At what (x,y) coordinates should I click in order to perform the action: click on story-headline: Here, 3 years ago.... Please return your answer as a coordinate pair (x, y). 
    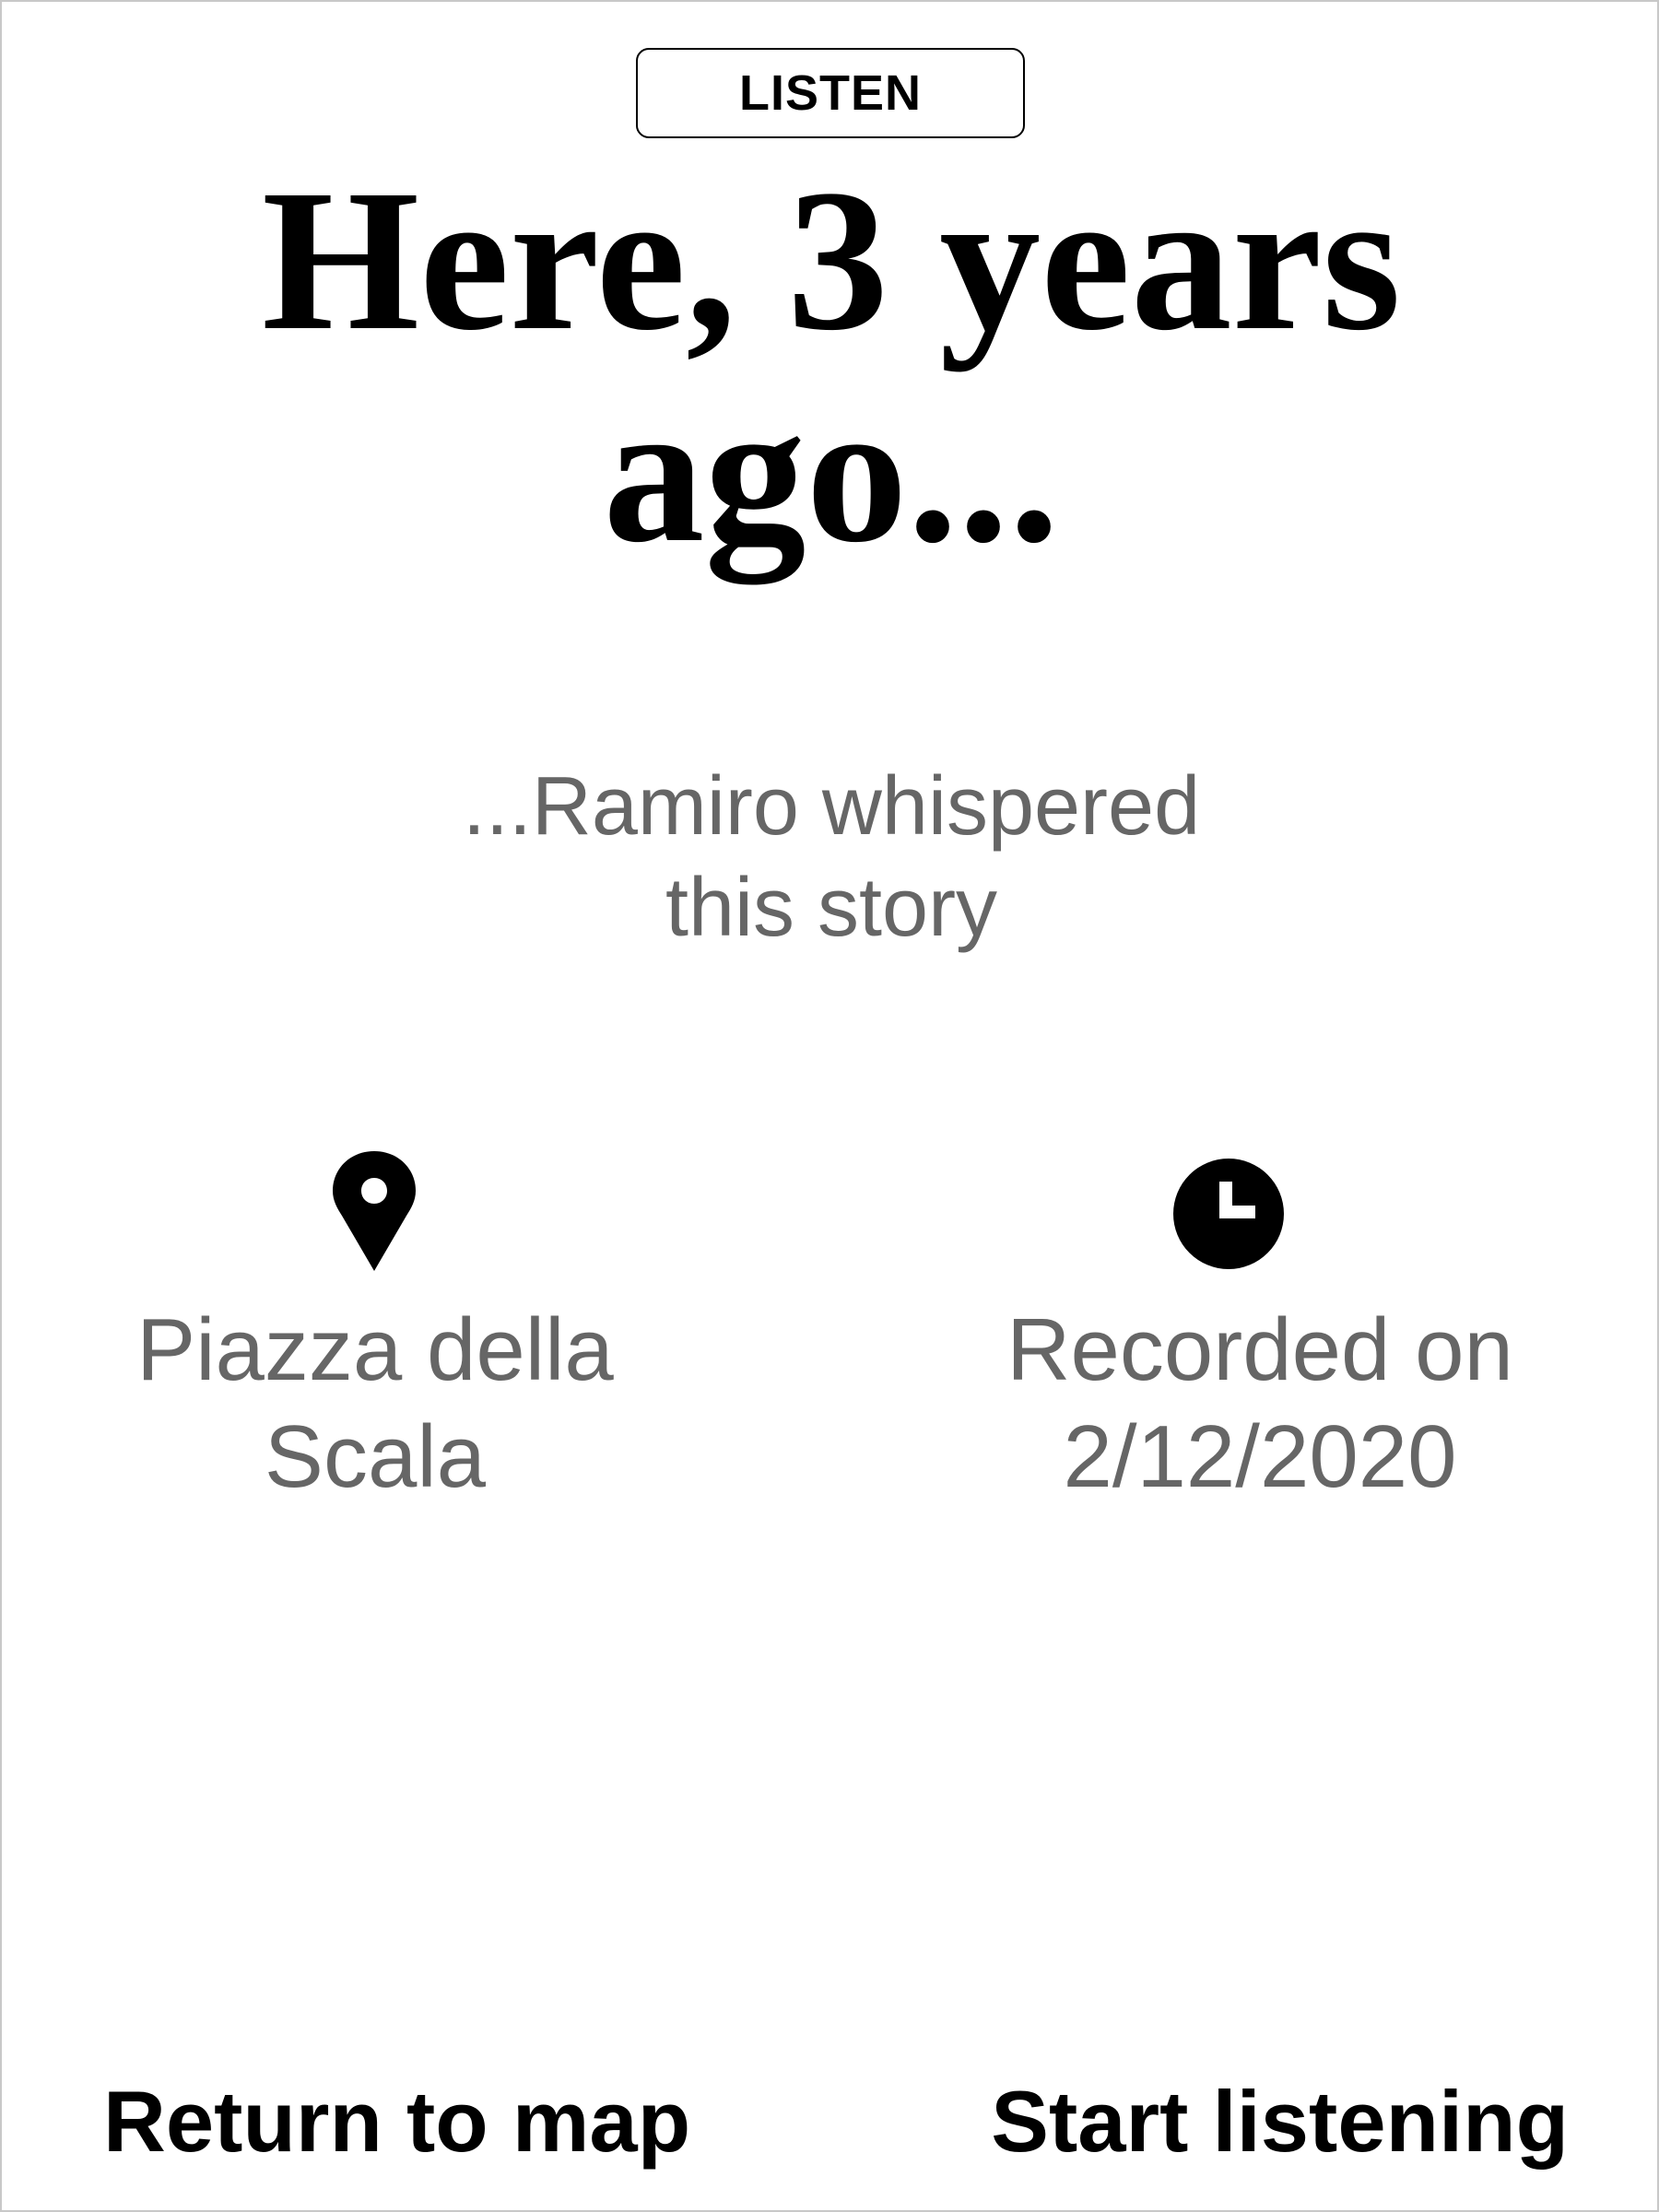
    Looking at the image, I should click on (831, 366).